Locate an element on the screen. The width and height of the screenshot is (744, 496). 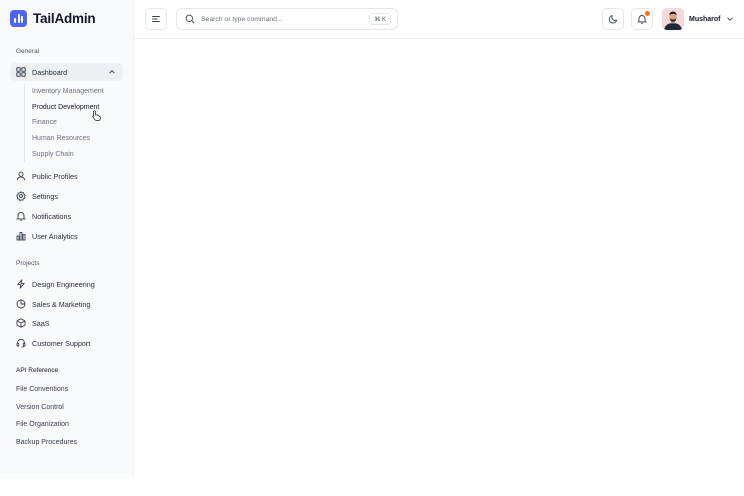
section-label-general: General is located at coordinates (28, 51).